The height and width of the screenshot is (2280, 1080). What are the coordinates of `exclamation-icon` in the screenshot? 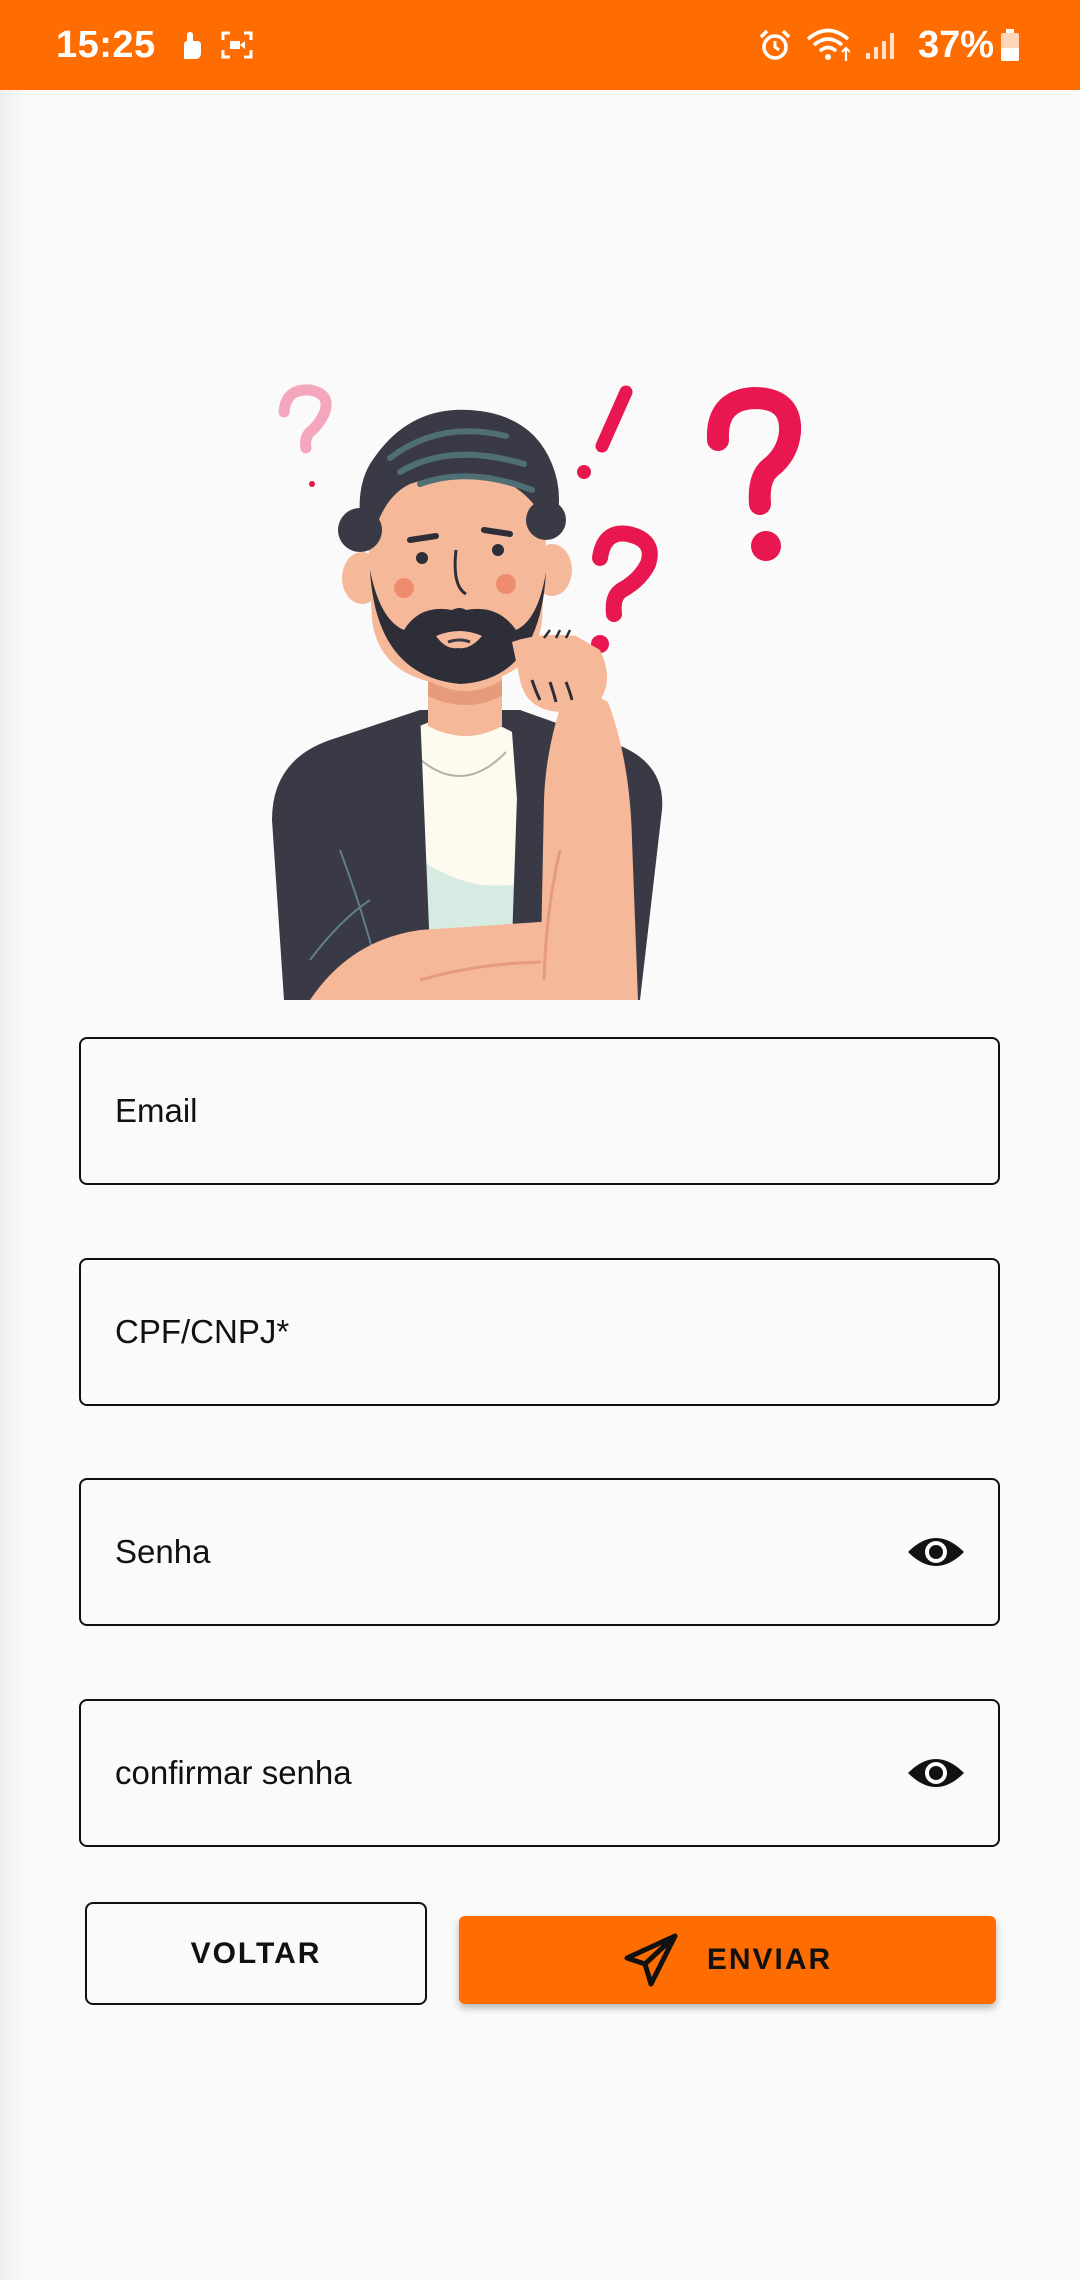 It's located at (605, 432).